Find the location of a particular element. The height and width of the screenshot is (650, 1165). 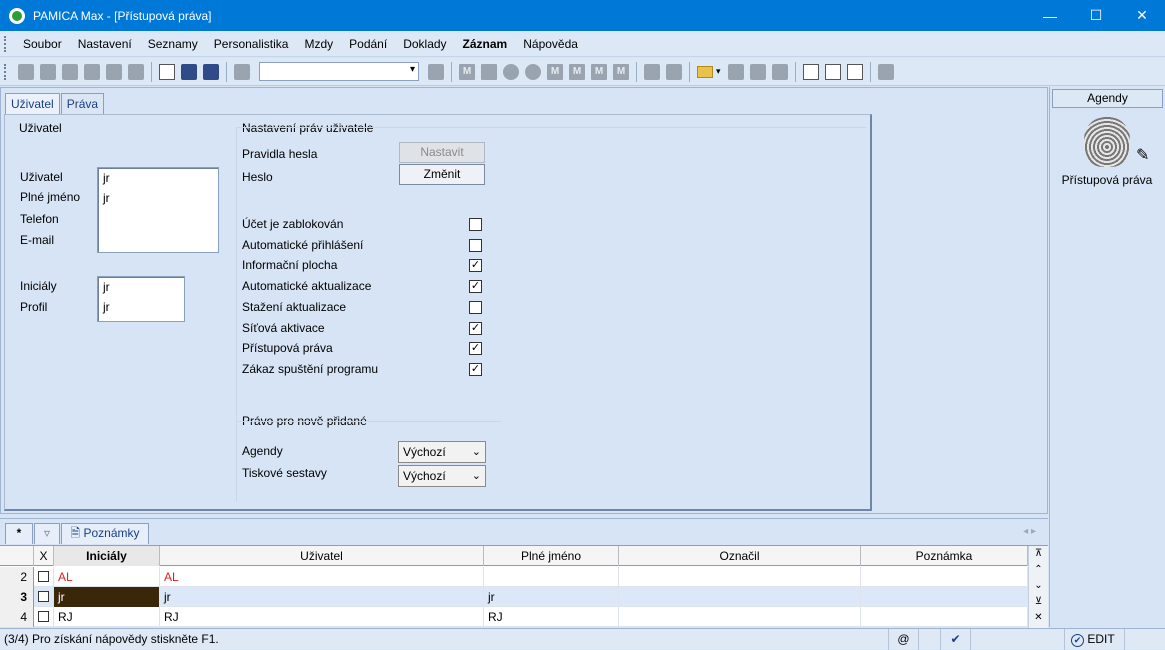

tab-filter: ▿ is located at coordinates (47, 533).